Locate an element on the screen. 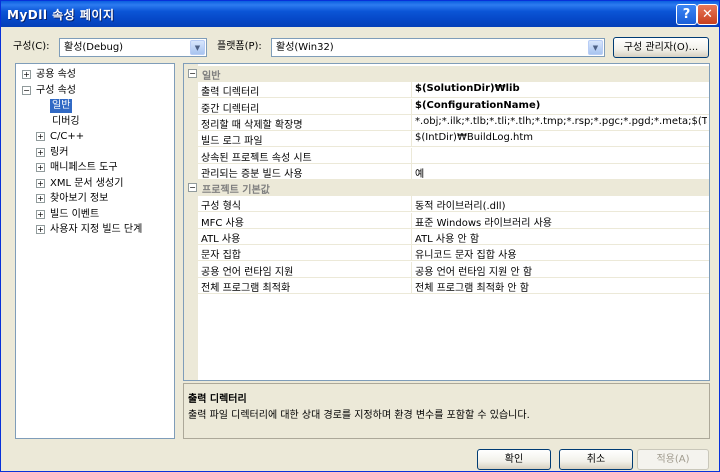 The image size is (720, 472). property-row: 관리되는 증분 빌드 사용 예 is located at coordinates (453, 171).